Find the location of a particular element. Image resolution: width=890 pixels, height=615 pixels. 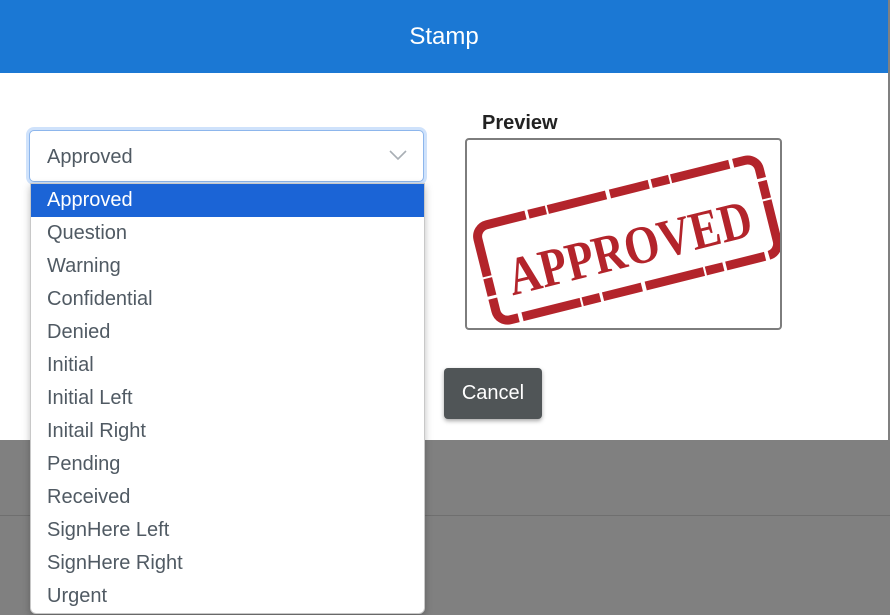

dropdown-option: Confidential is located at coordinates (227, 299).